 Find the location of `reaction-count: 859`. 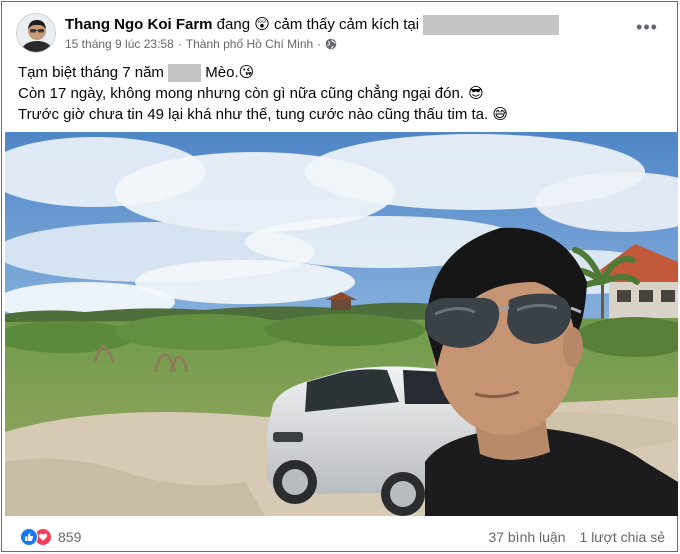

reaction-count: 859 is located at coordinates (70, 537).